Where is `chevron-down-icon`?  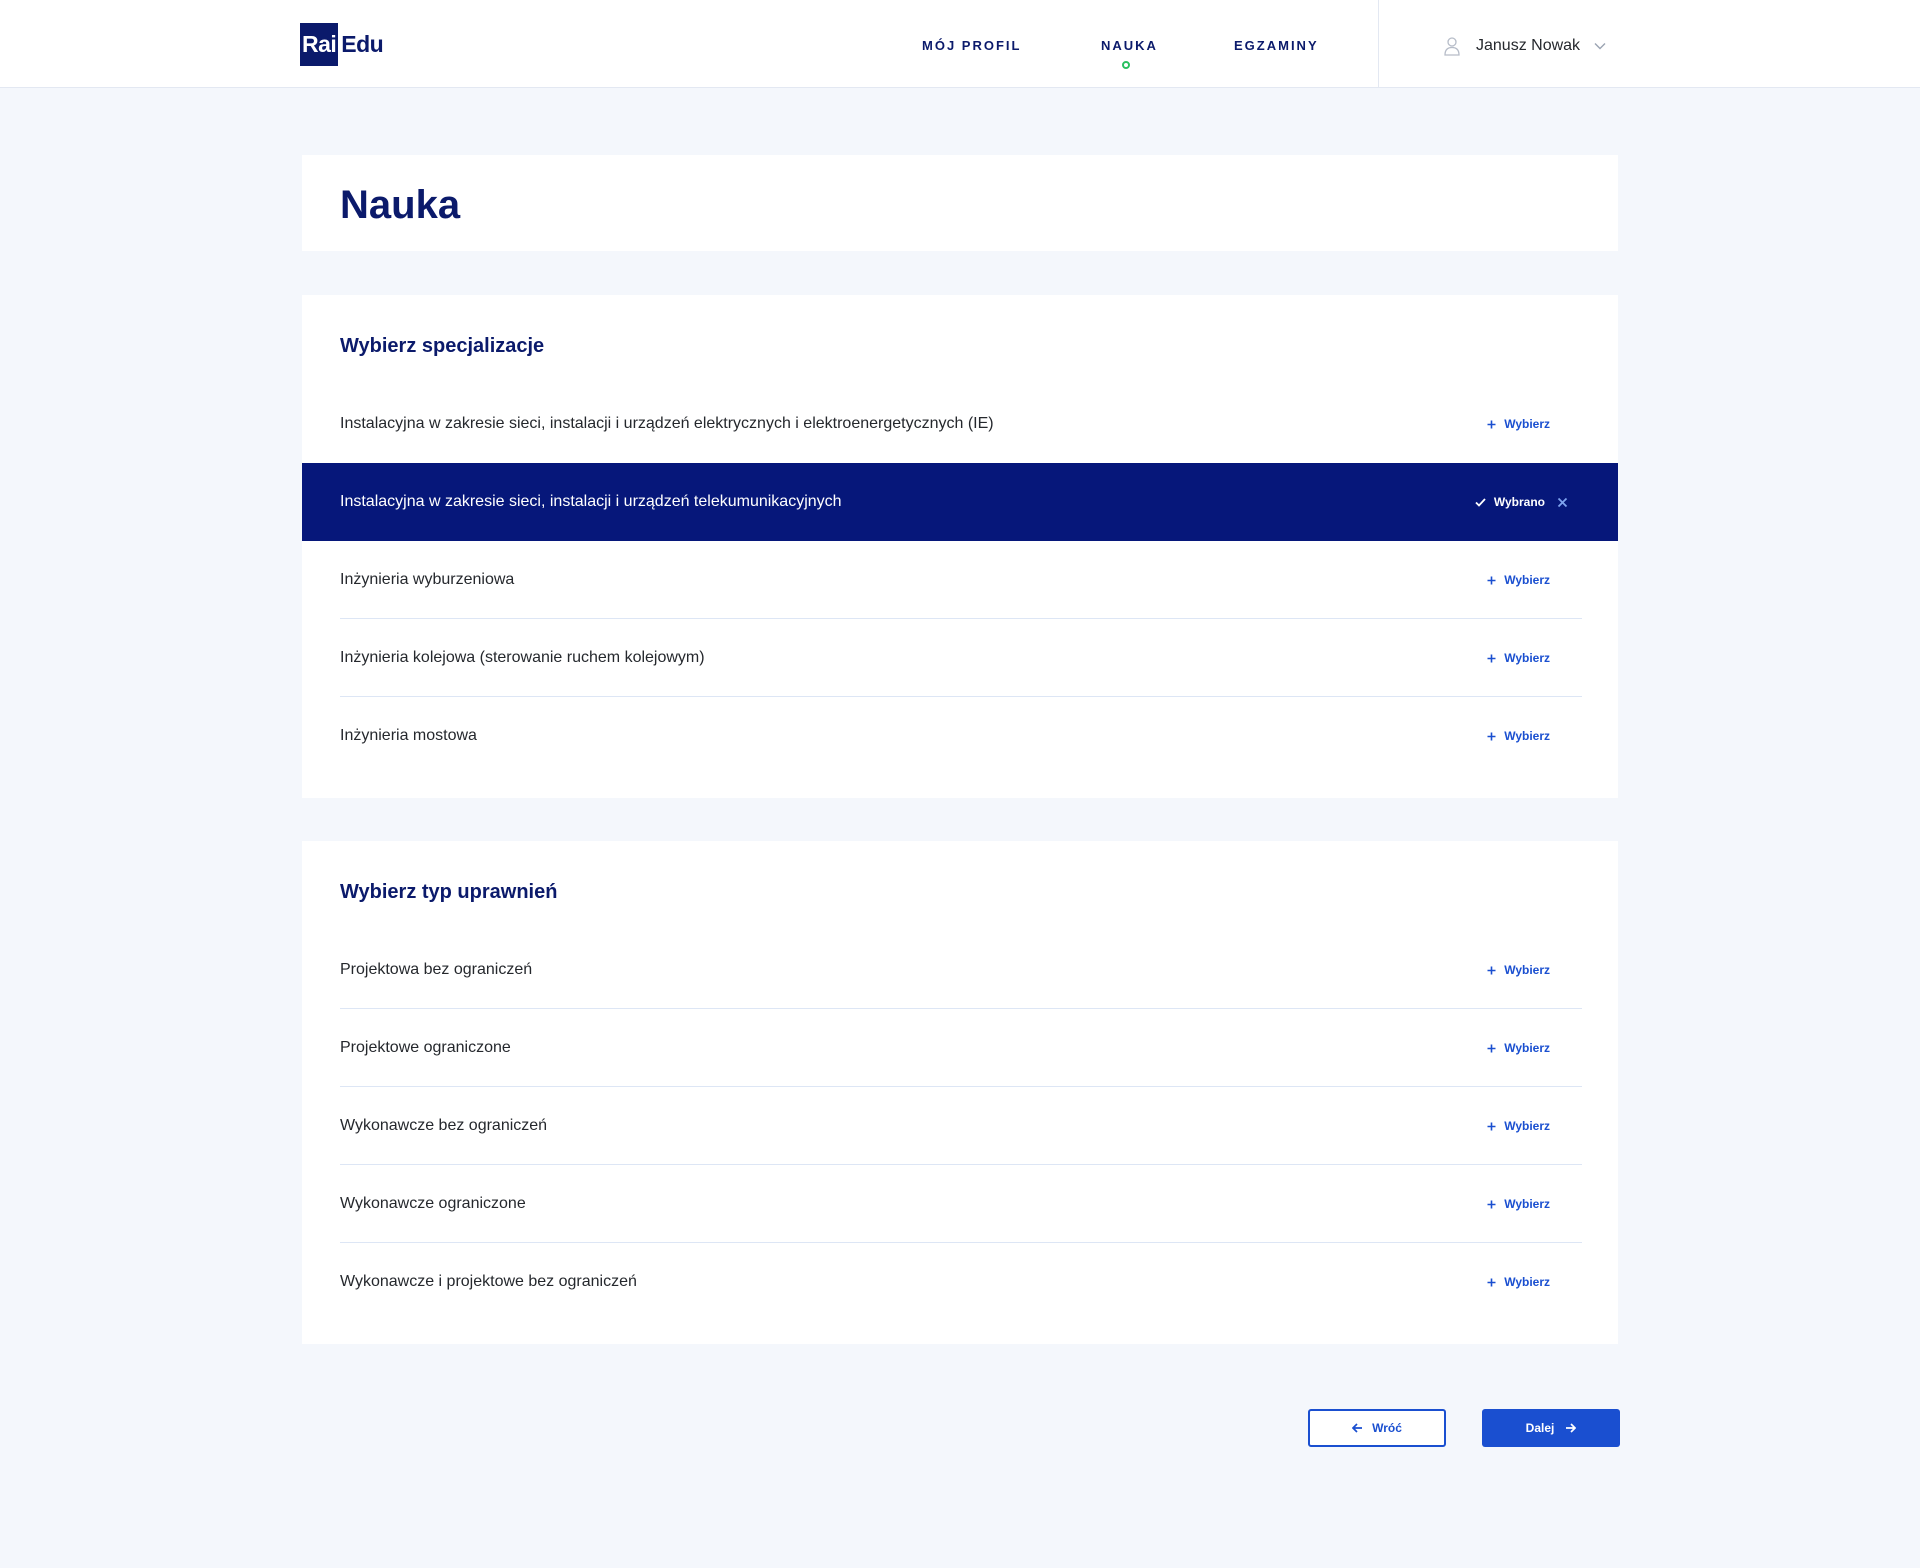
chevron-down-icon is located at coordinates (1600, 46).